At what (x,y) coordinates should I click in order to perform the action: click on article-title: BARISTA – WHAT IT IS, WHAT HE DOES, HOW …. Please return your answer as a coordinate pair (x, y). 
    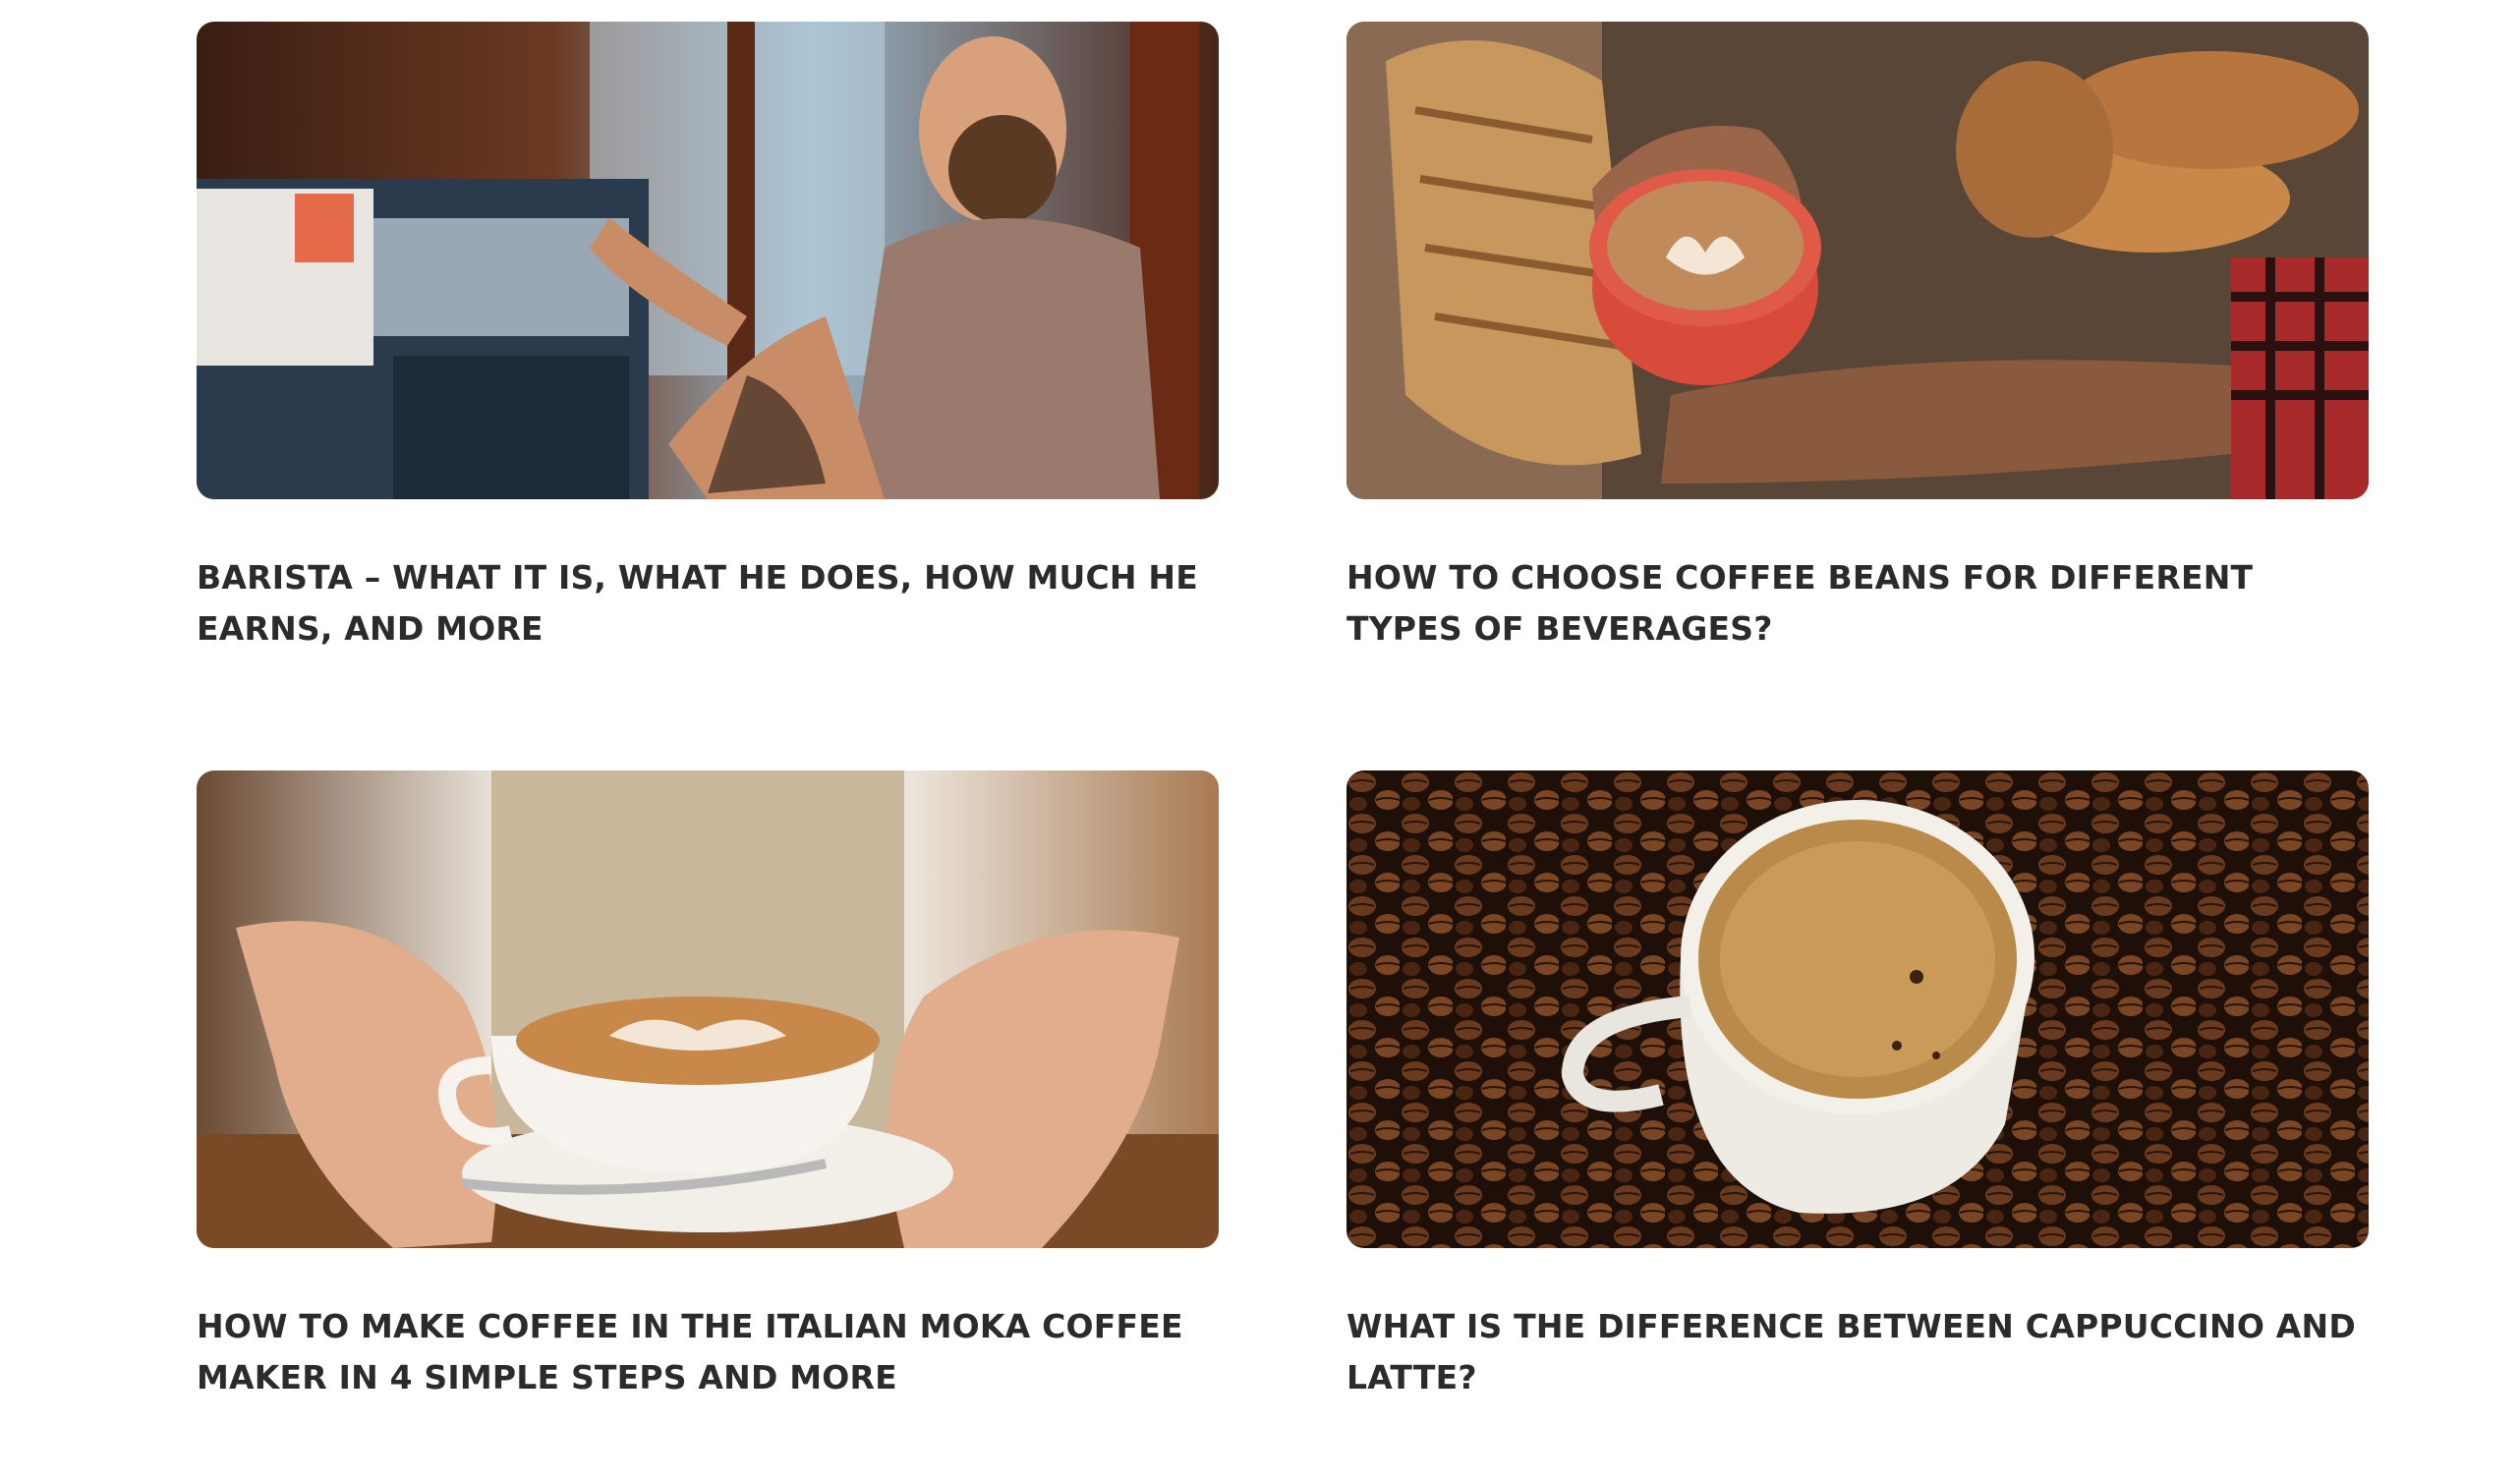
    Looking at the image, I should click on (708, 603).